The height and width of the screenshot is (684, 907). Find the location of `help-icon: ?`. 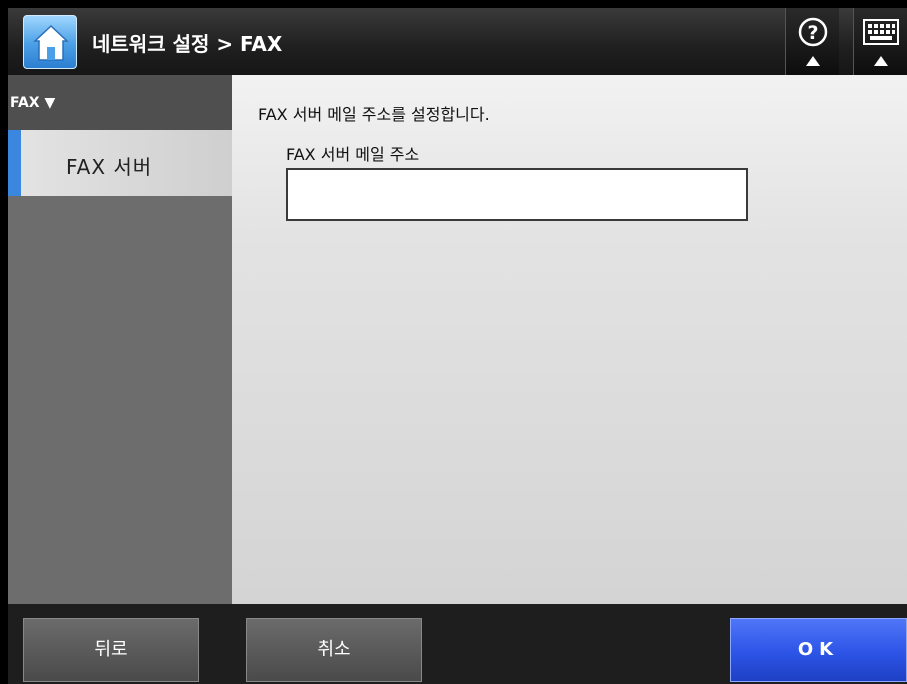

help-icon: ? is located at coordinates (813, 41).